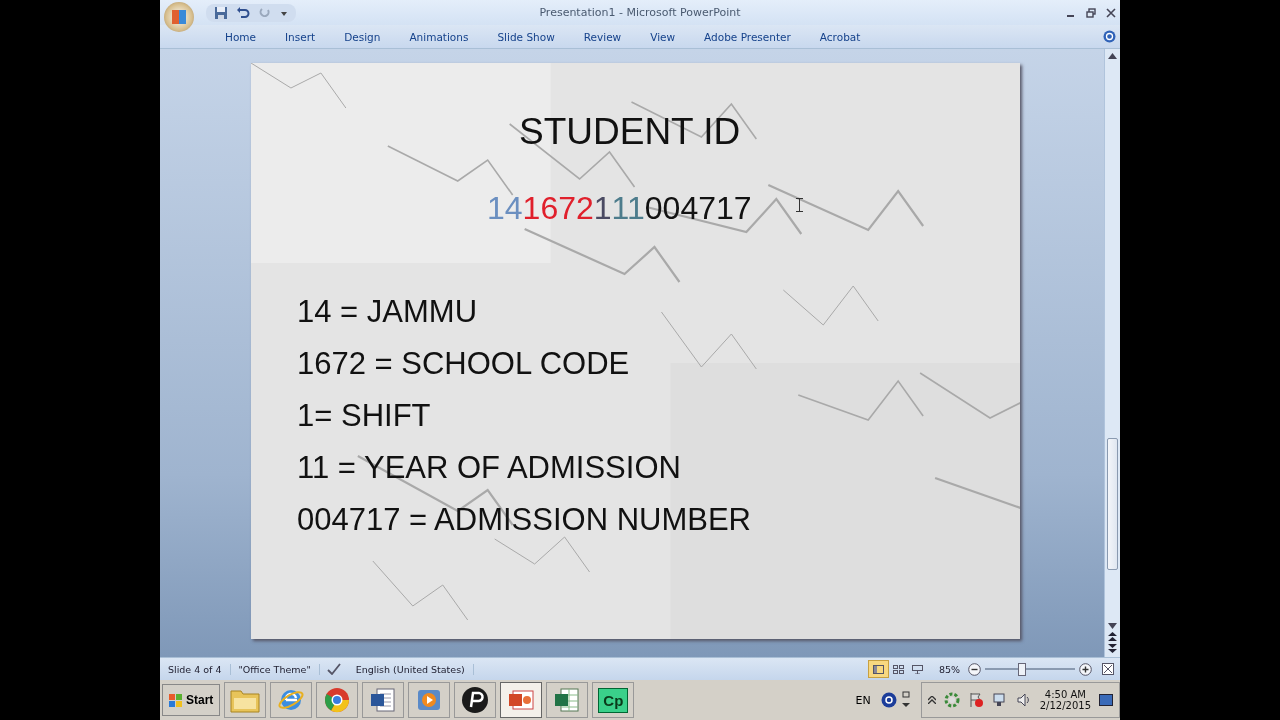 Image resolution: width=1280 pixels, height=720 pixels. What do you see at coordinates (1030, 669) in the screenshot?
I see `zoom-slider` at bounding box center [1030, 669].